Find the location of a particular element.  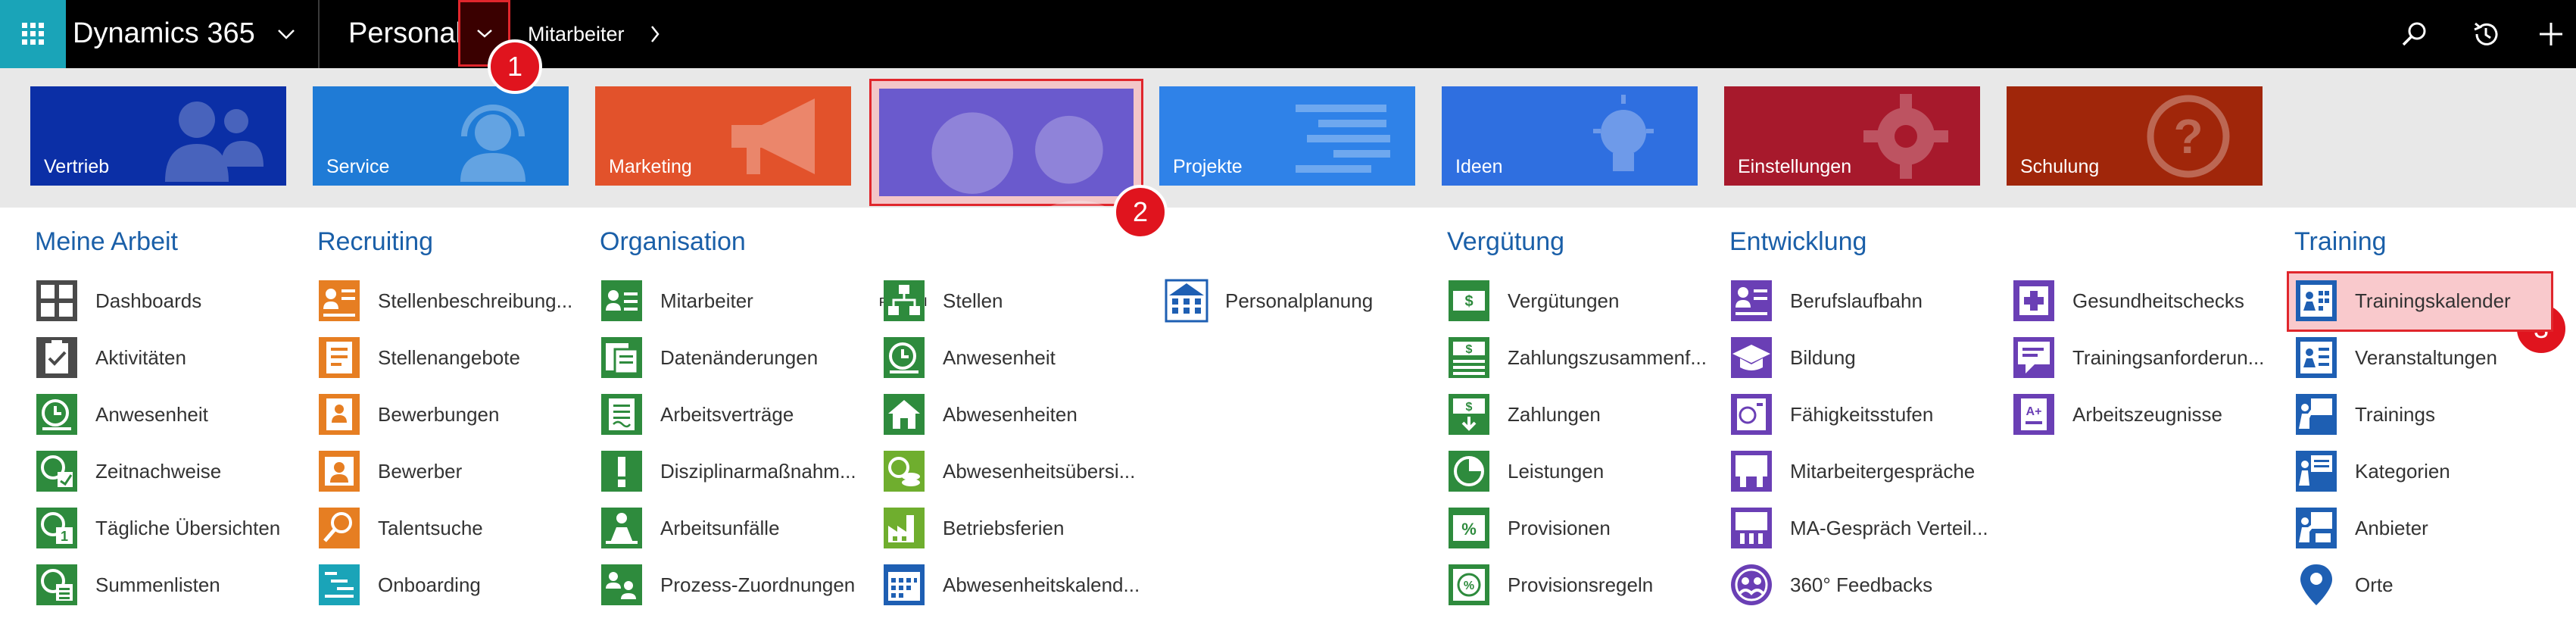

search-button is located at coordinates (2414, 34).